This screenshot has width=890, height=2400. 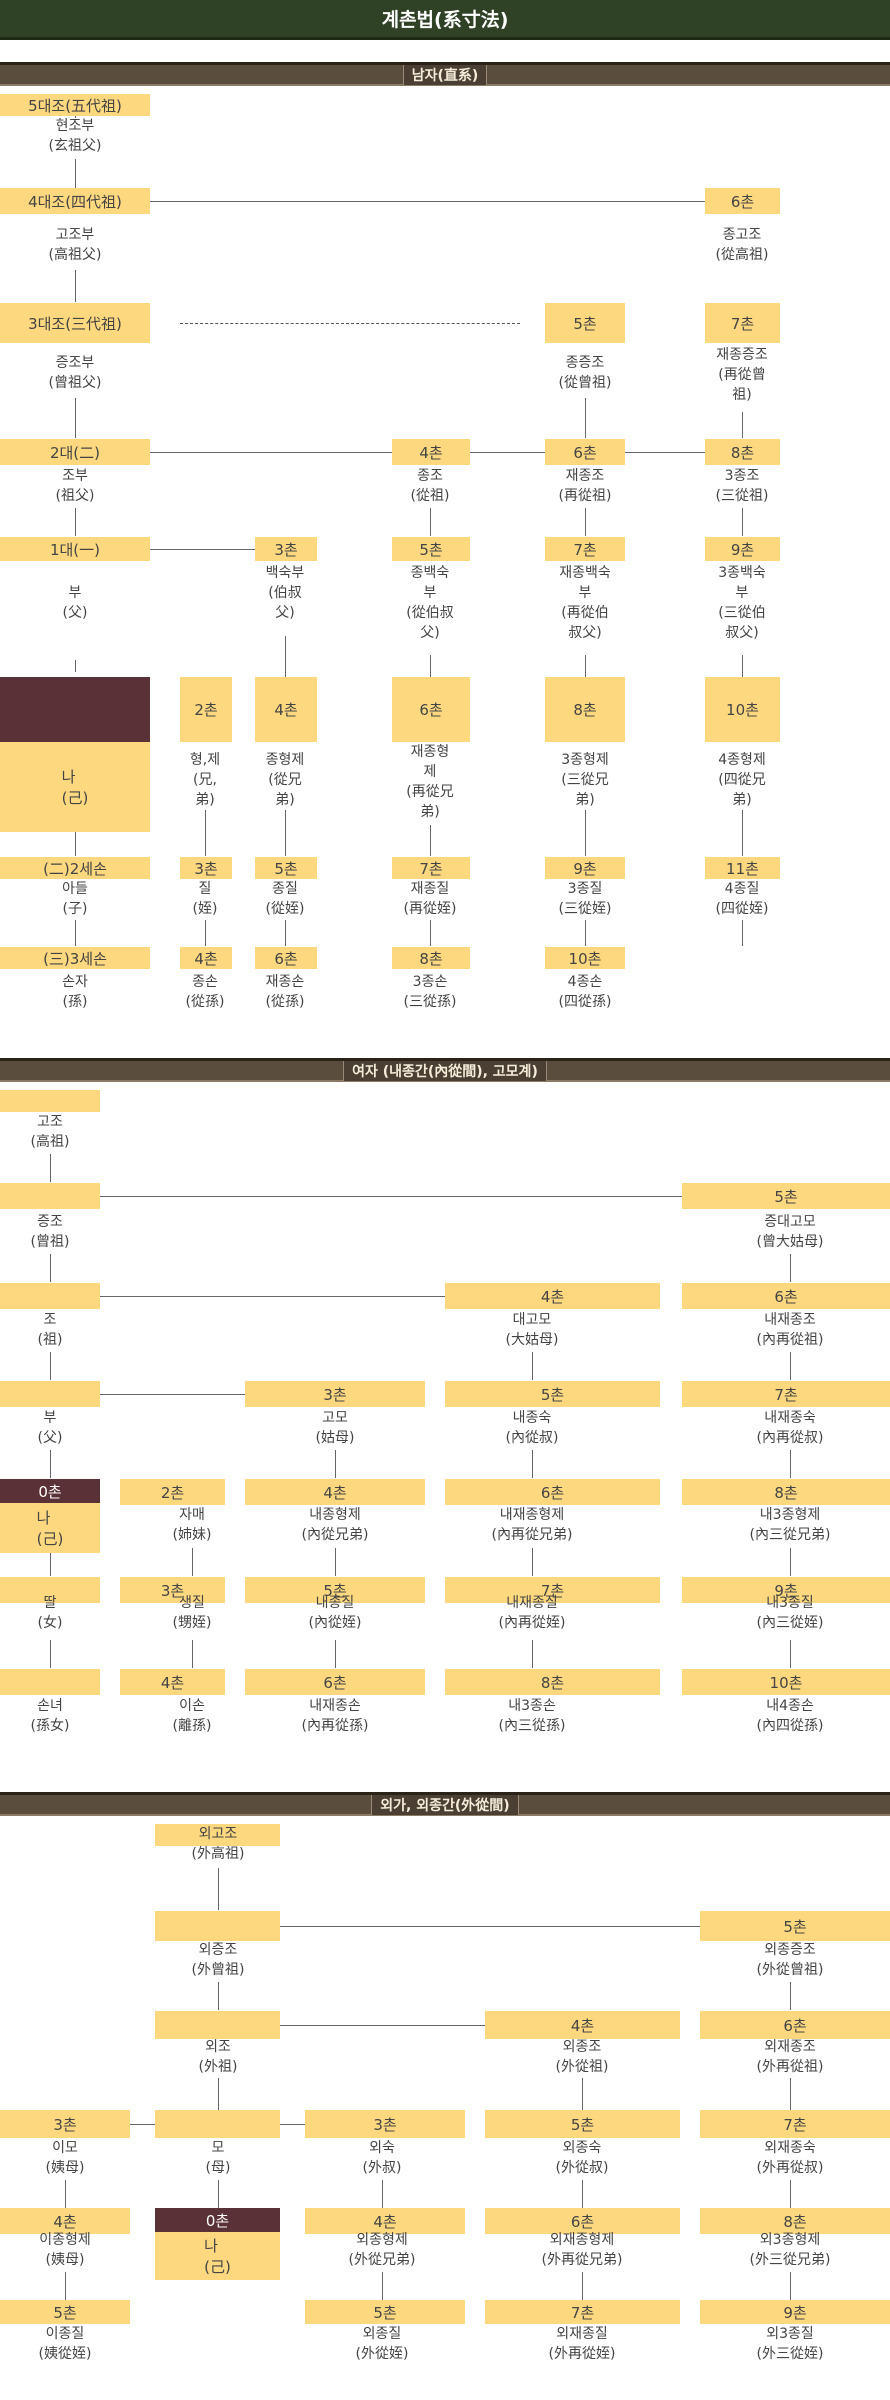 I want to click on kin-label: 종고조 (從高祖), so click(x=742, y=245).